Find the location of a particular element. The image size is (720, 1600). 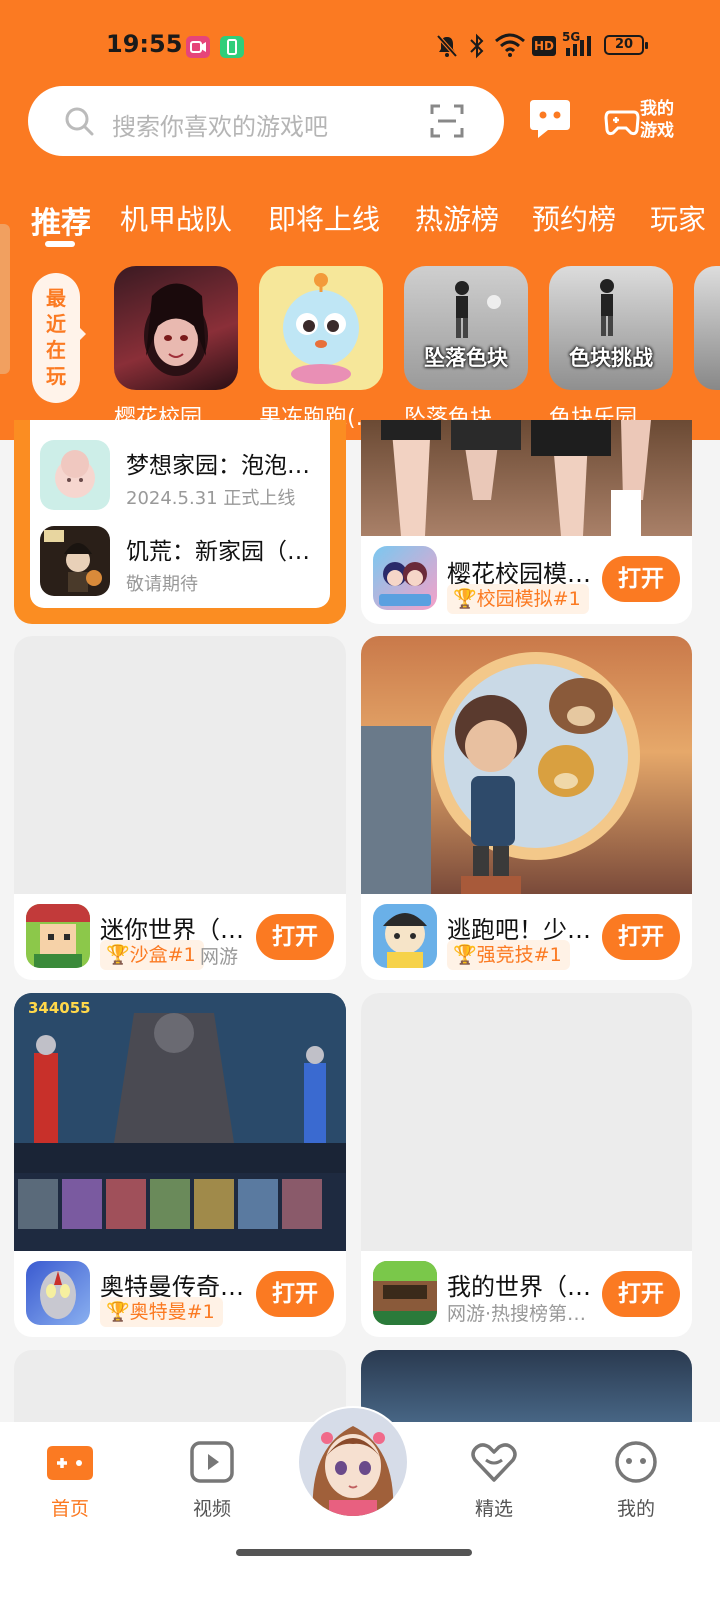

nav-label: 精选 is located at coordinates (493, 1509).